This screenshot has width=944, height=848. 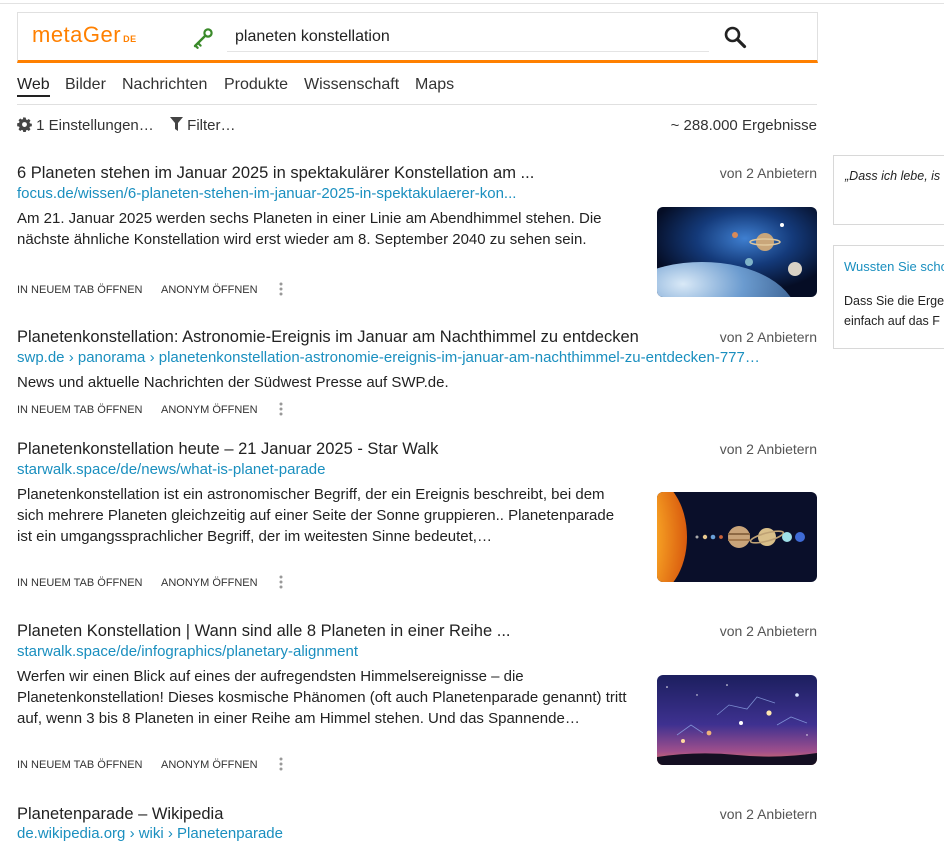 I want to click on metager-logo: metaGer DE, so click(x=84, y=35).